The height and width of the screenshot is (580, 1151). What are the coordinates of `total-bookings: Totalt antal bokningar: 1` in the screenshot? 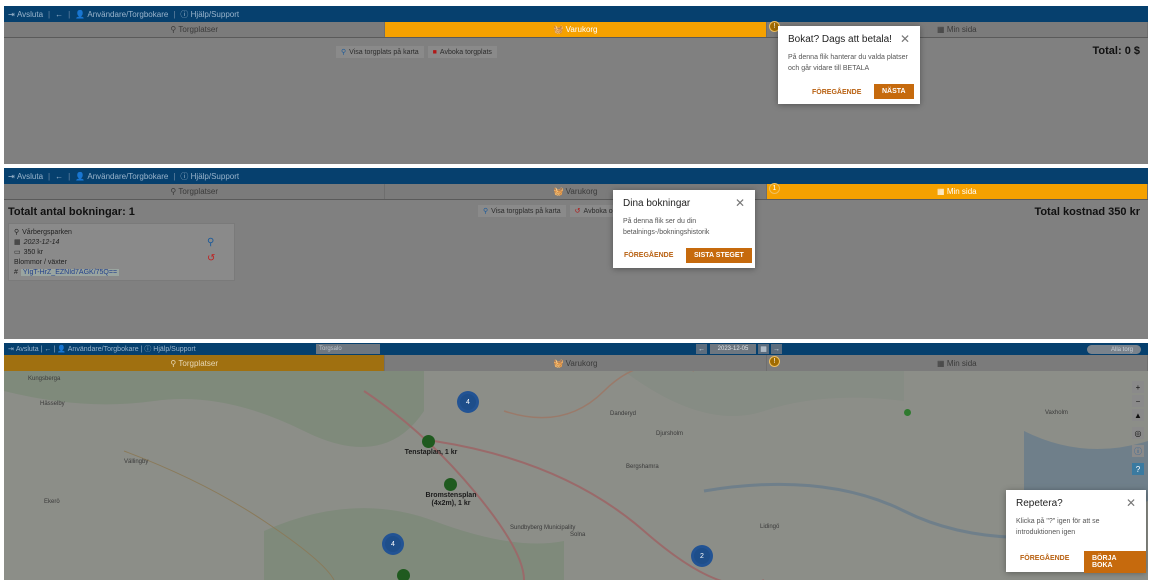 It's located at (71, 212).